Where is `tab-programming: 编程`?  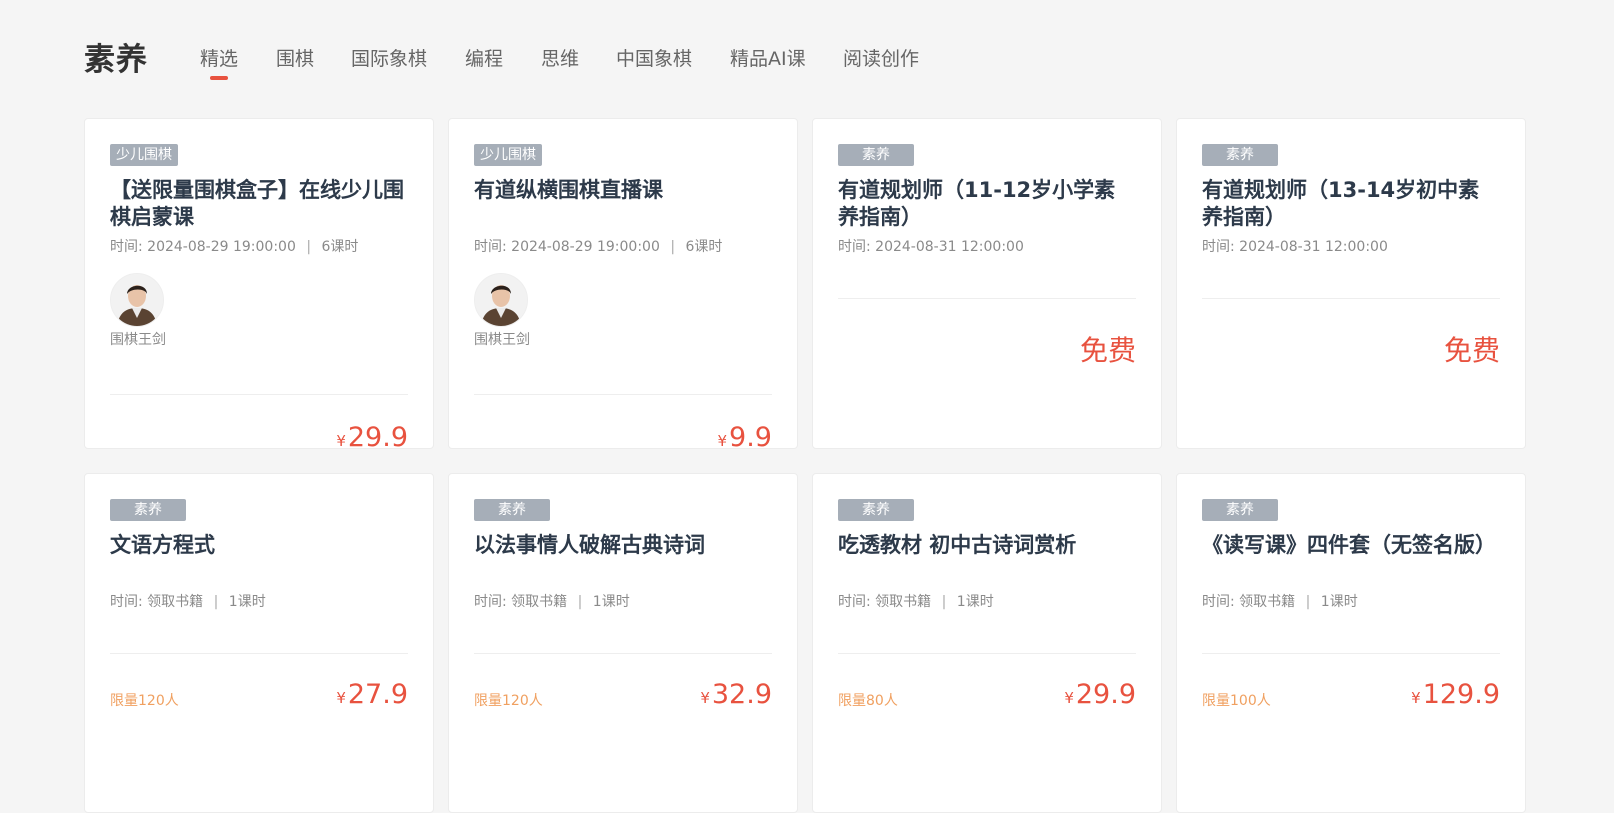 tab-programming: 编程 is located at coordinates (484, 57).